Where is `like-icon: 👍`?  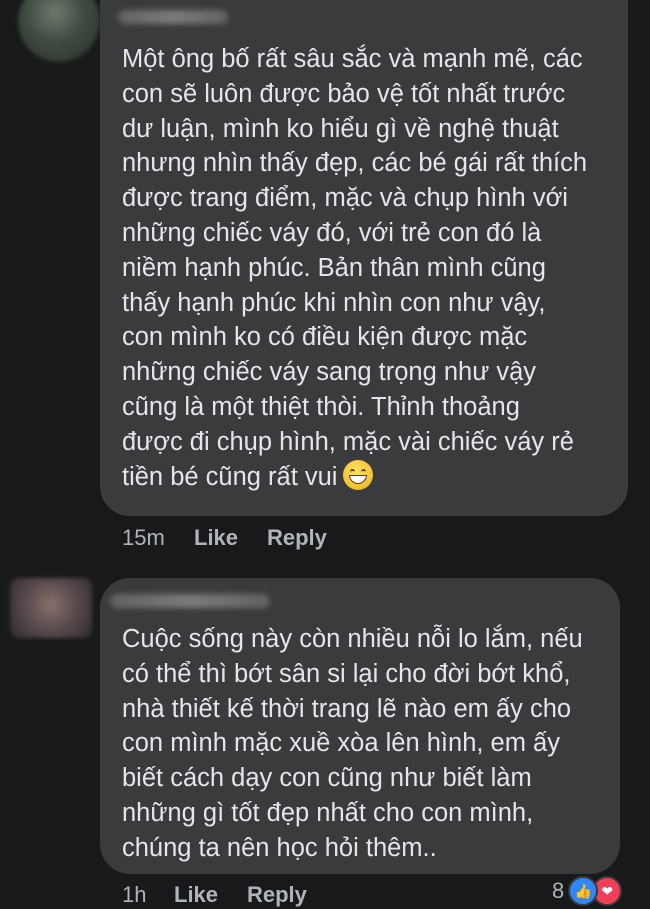
like-icon: 👍 is located at coordinates (583, 891).